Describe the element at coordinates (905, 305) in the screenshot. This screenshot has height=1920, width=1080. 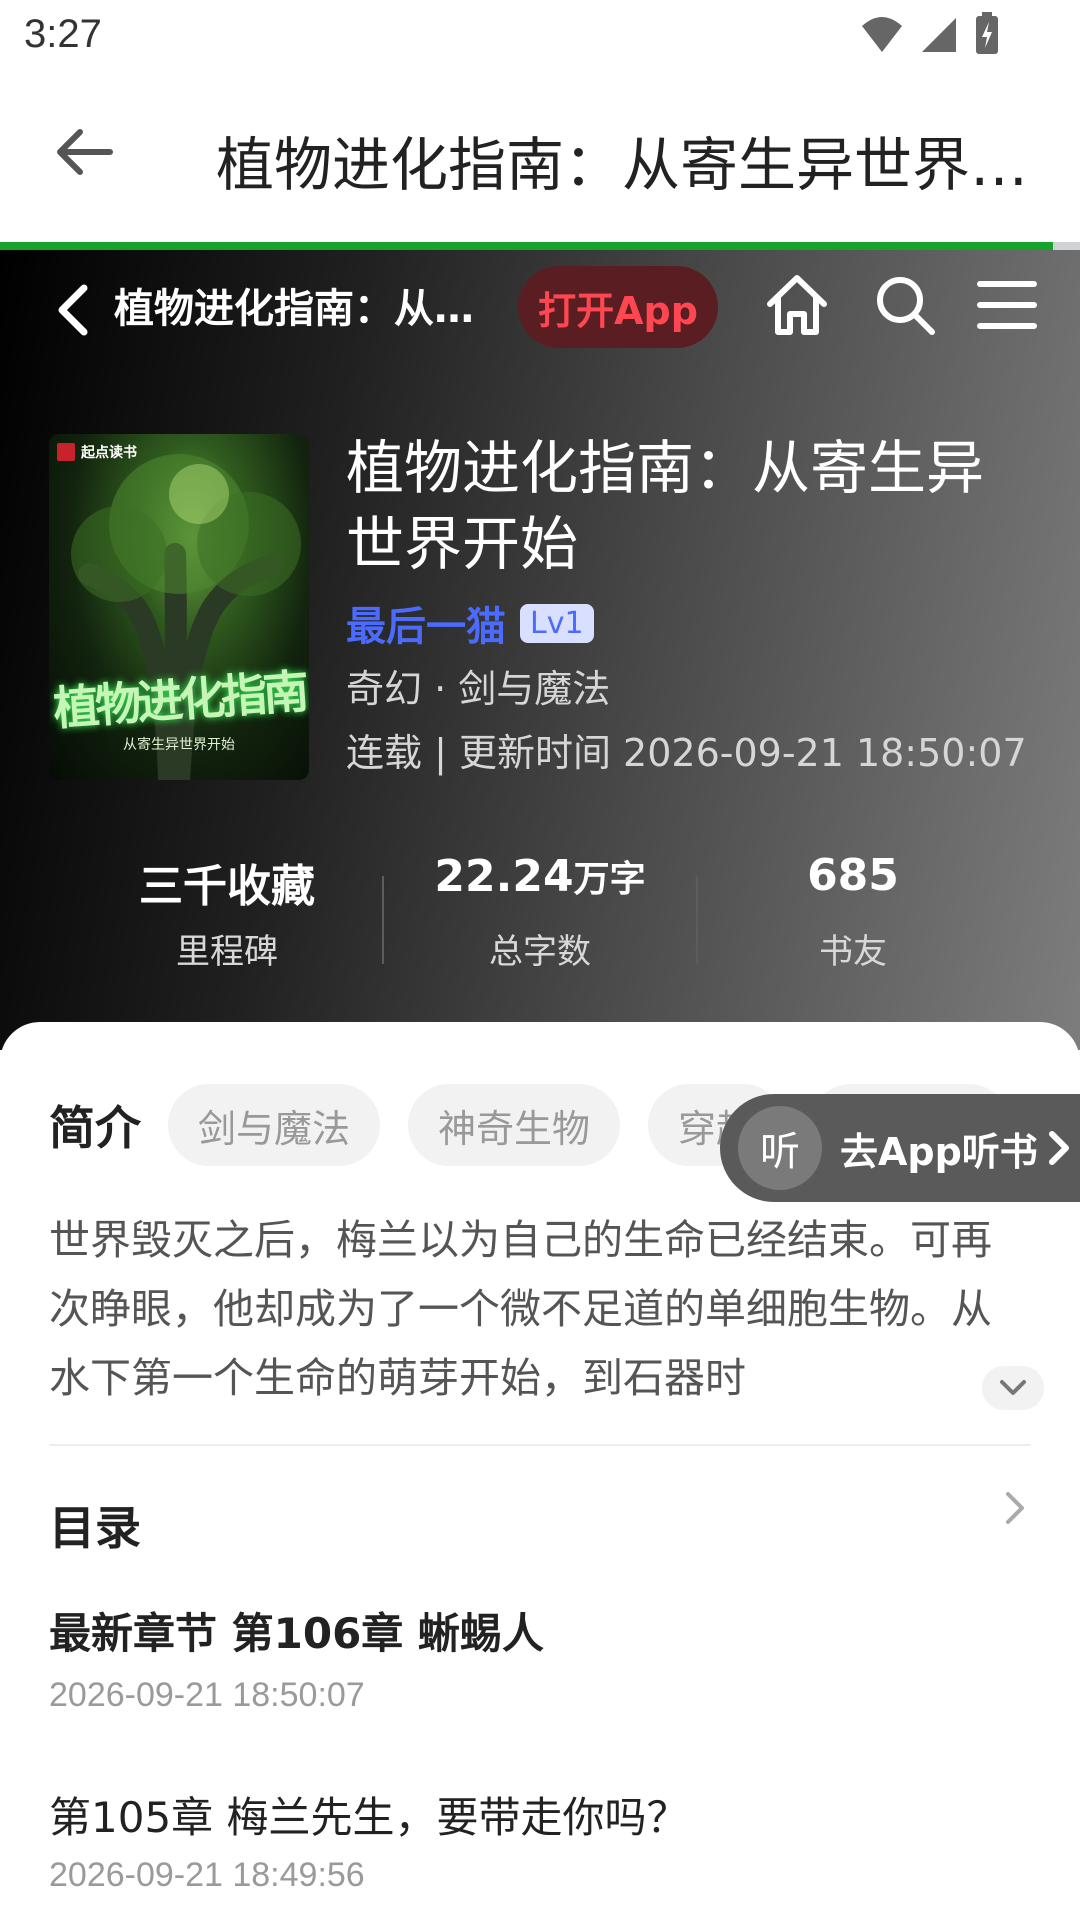
I see `search-icon` at that location.